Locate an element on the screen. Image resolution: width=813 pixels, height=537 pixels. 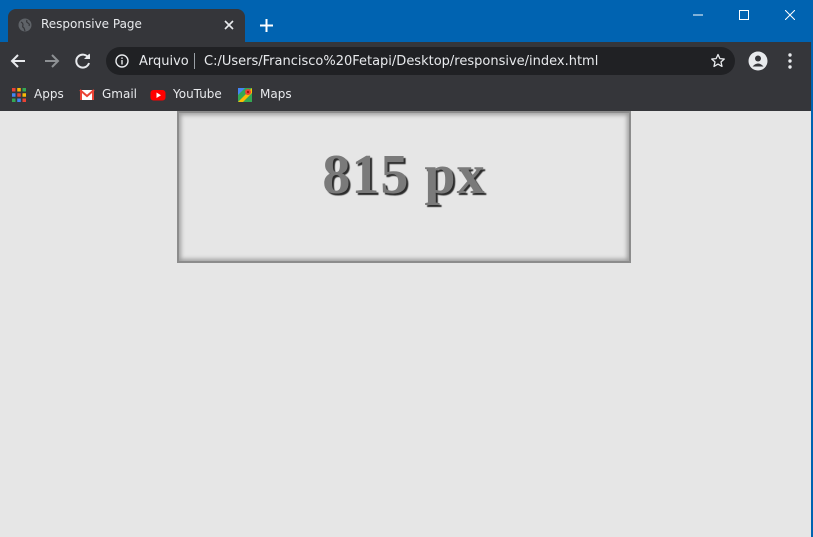
menu-kebab-icon is located at coordinates (790, 61).